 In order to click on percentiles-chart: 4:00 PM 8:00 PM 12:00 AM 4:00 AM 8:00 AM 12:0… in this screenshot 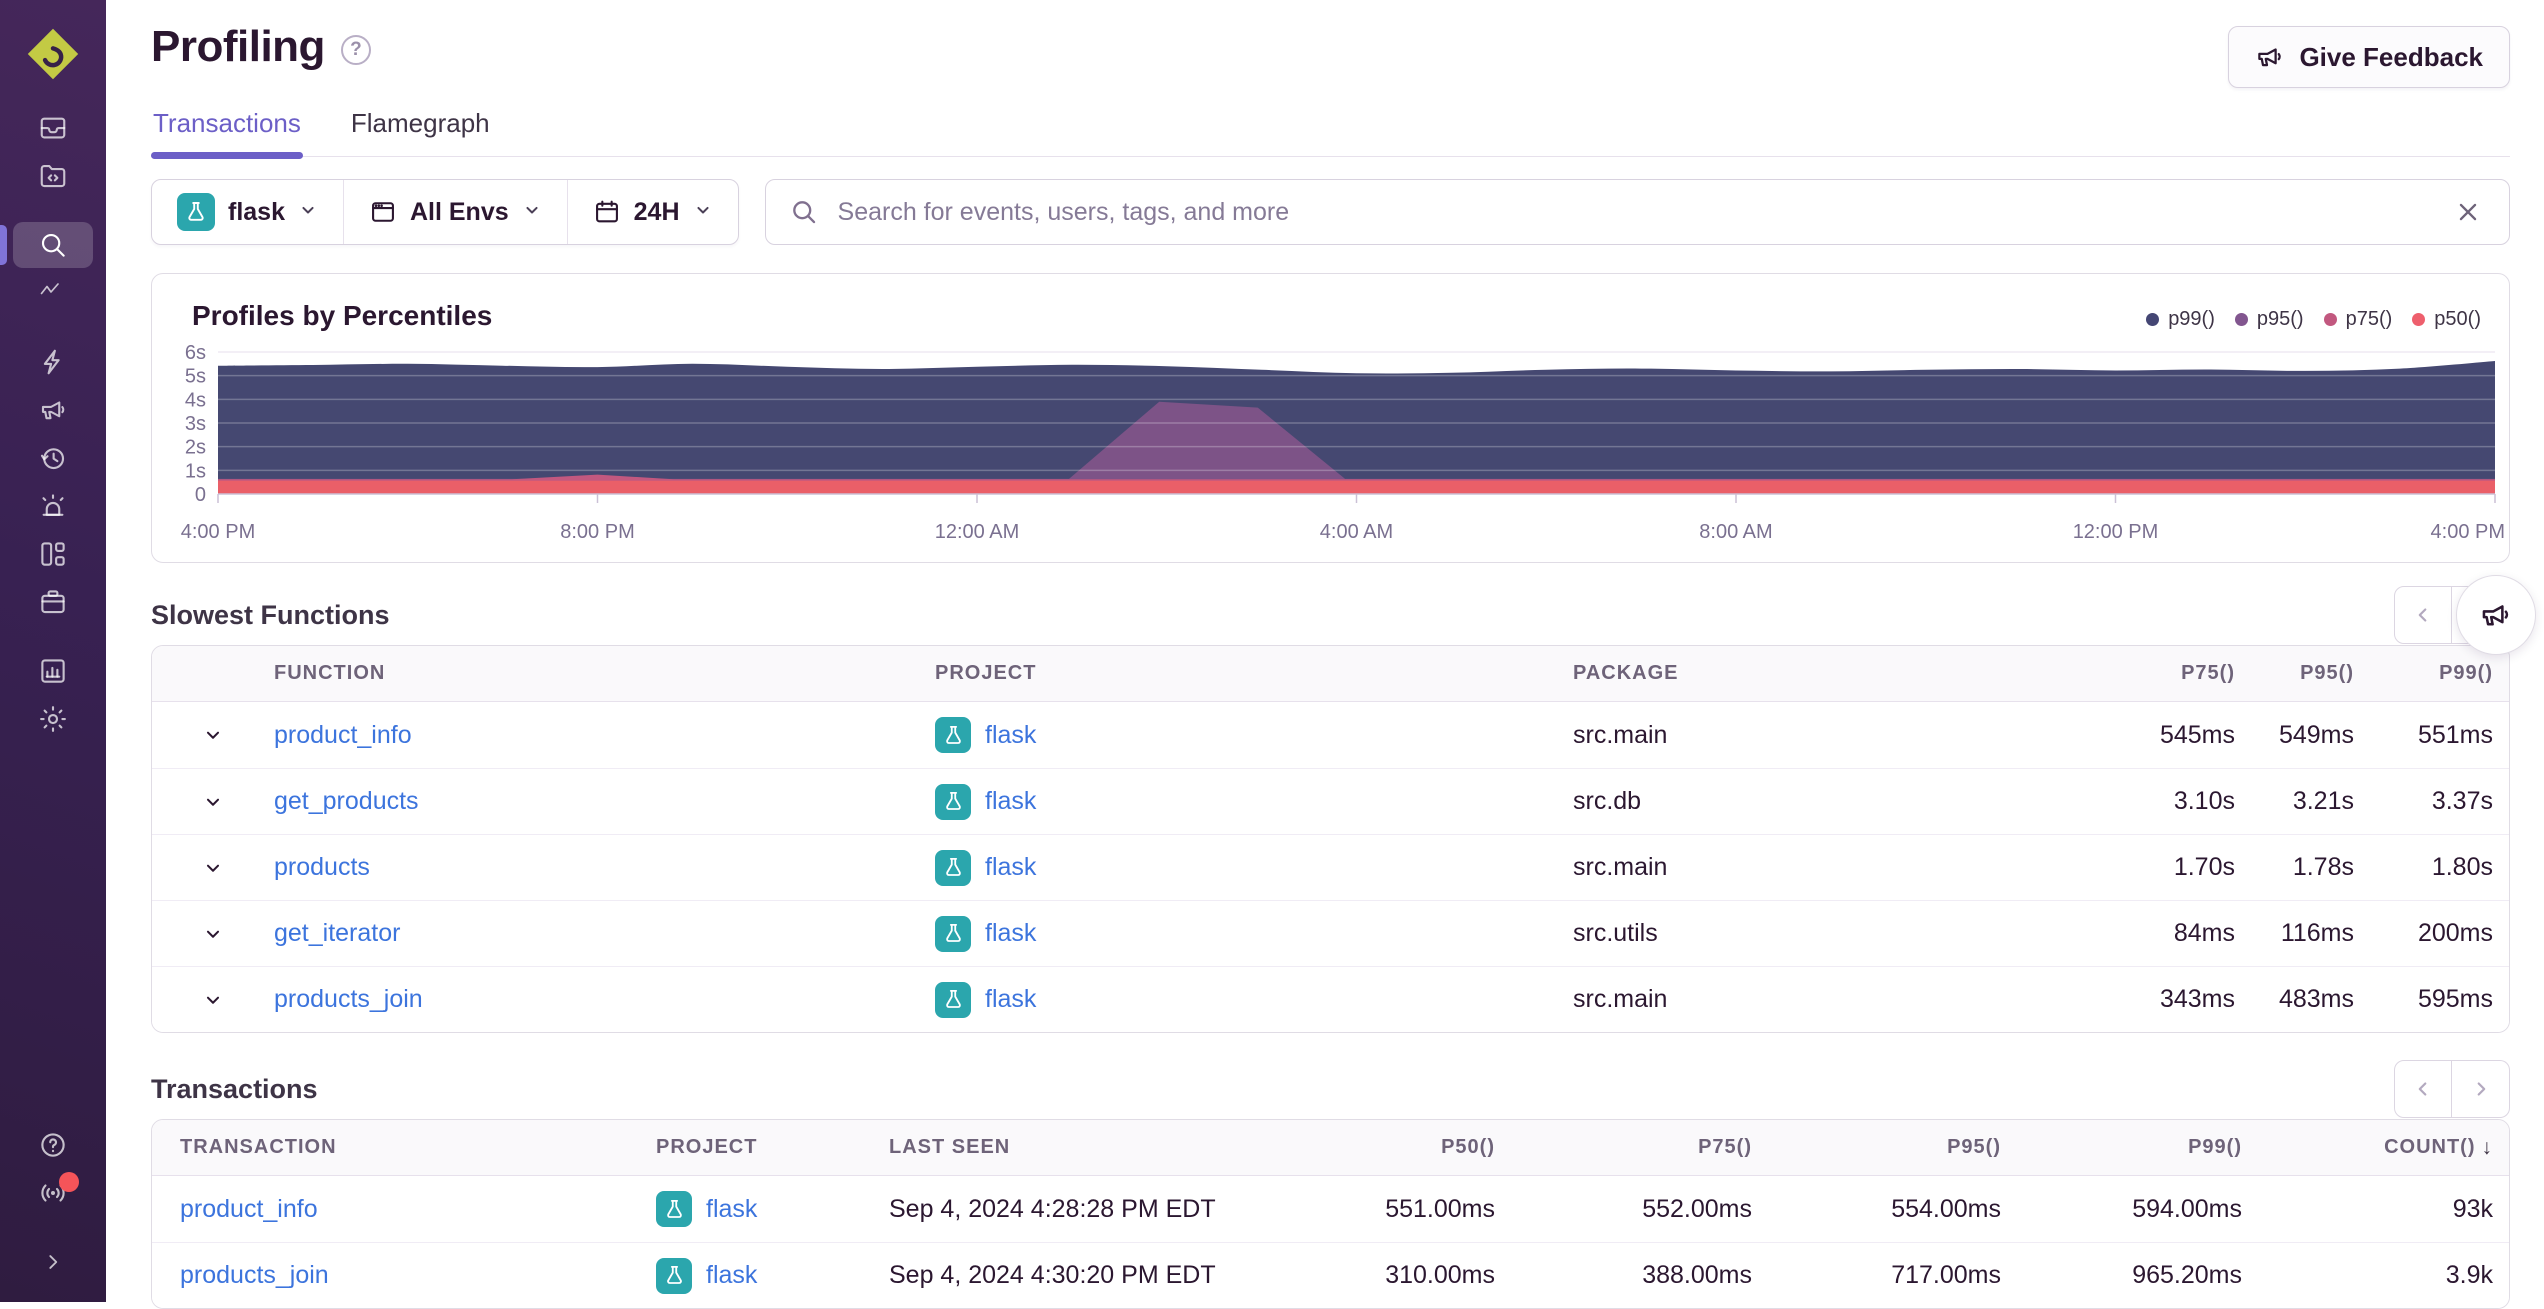, I will do `click(1331, 443)`.